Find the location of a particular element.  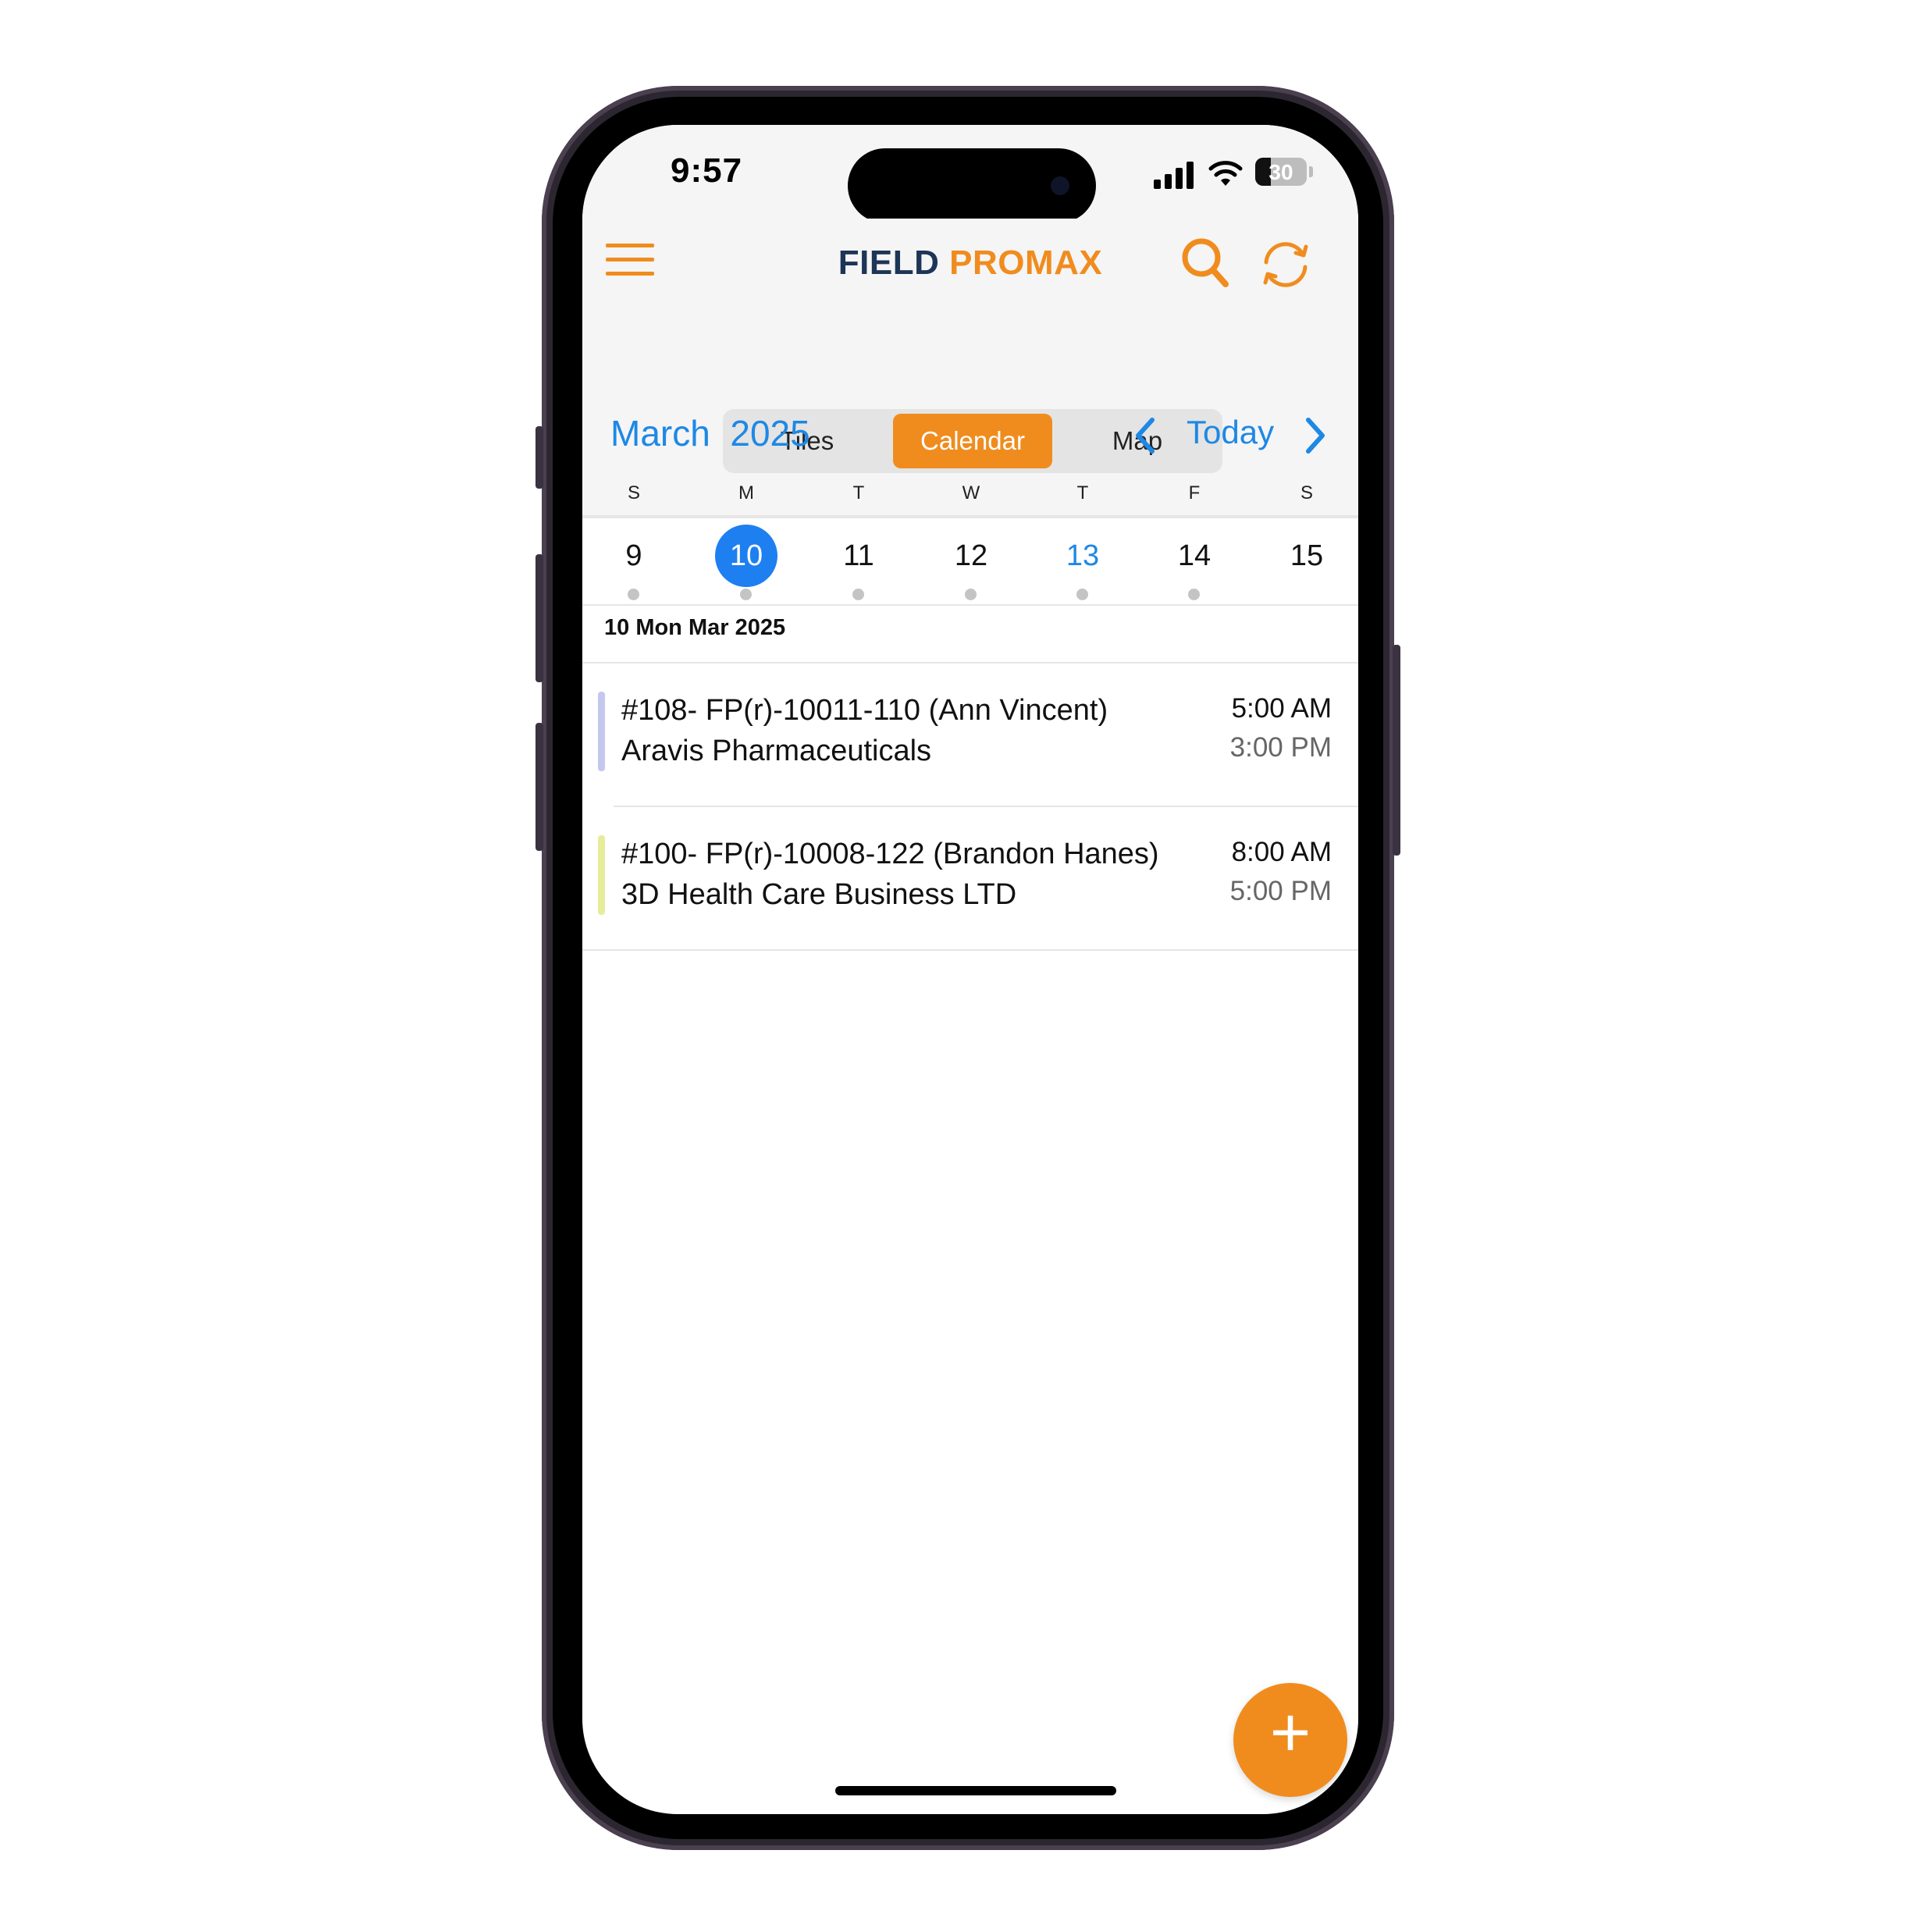

battery-level: 30 is located at coordinates (1280, 172).